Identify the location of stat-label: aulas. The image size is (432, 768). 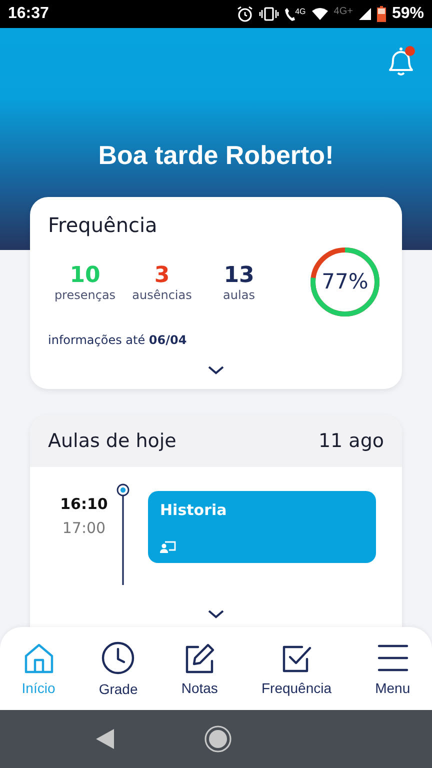
(239, 295).